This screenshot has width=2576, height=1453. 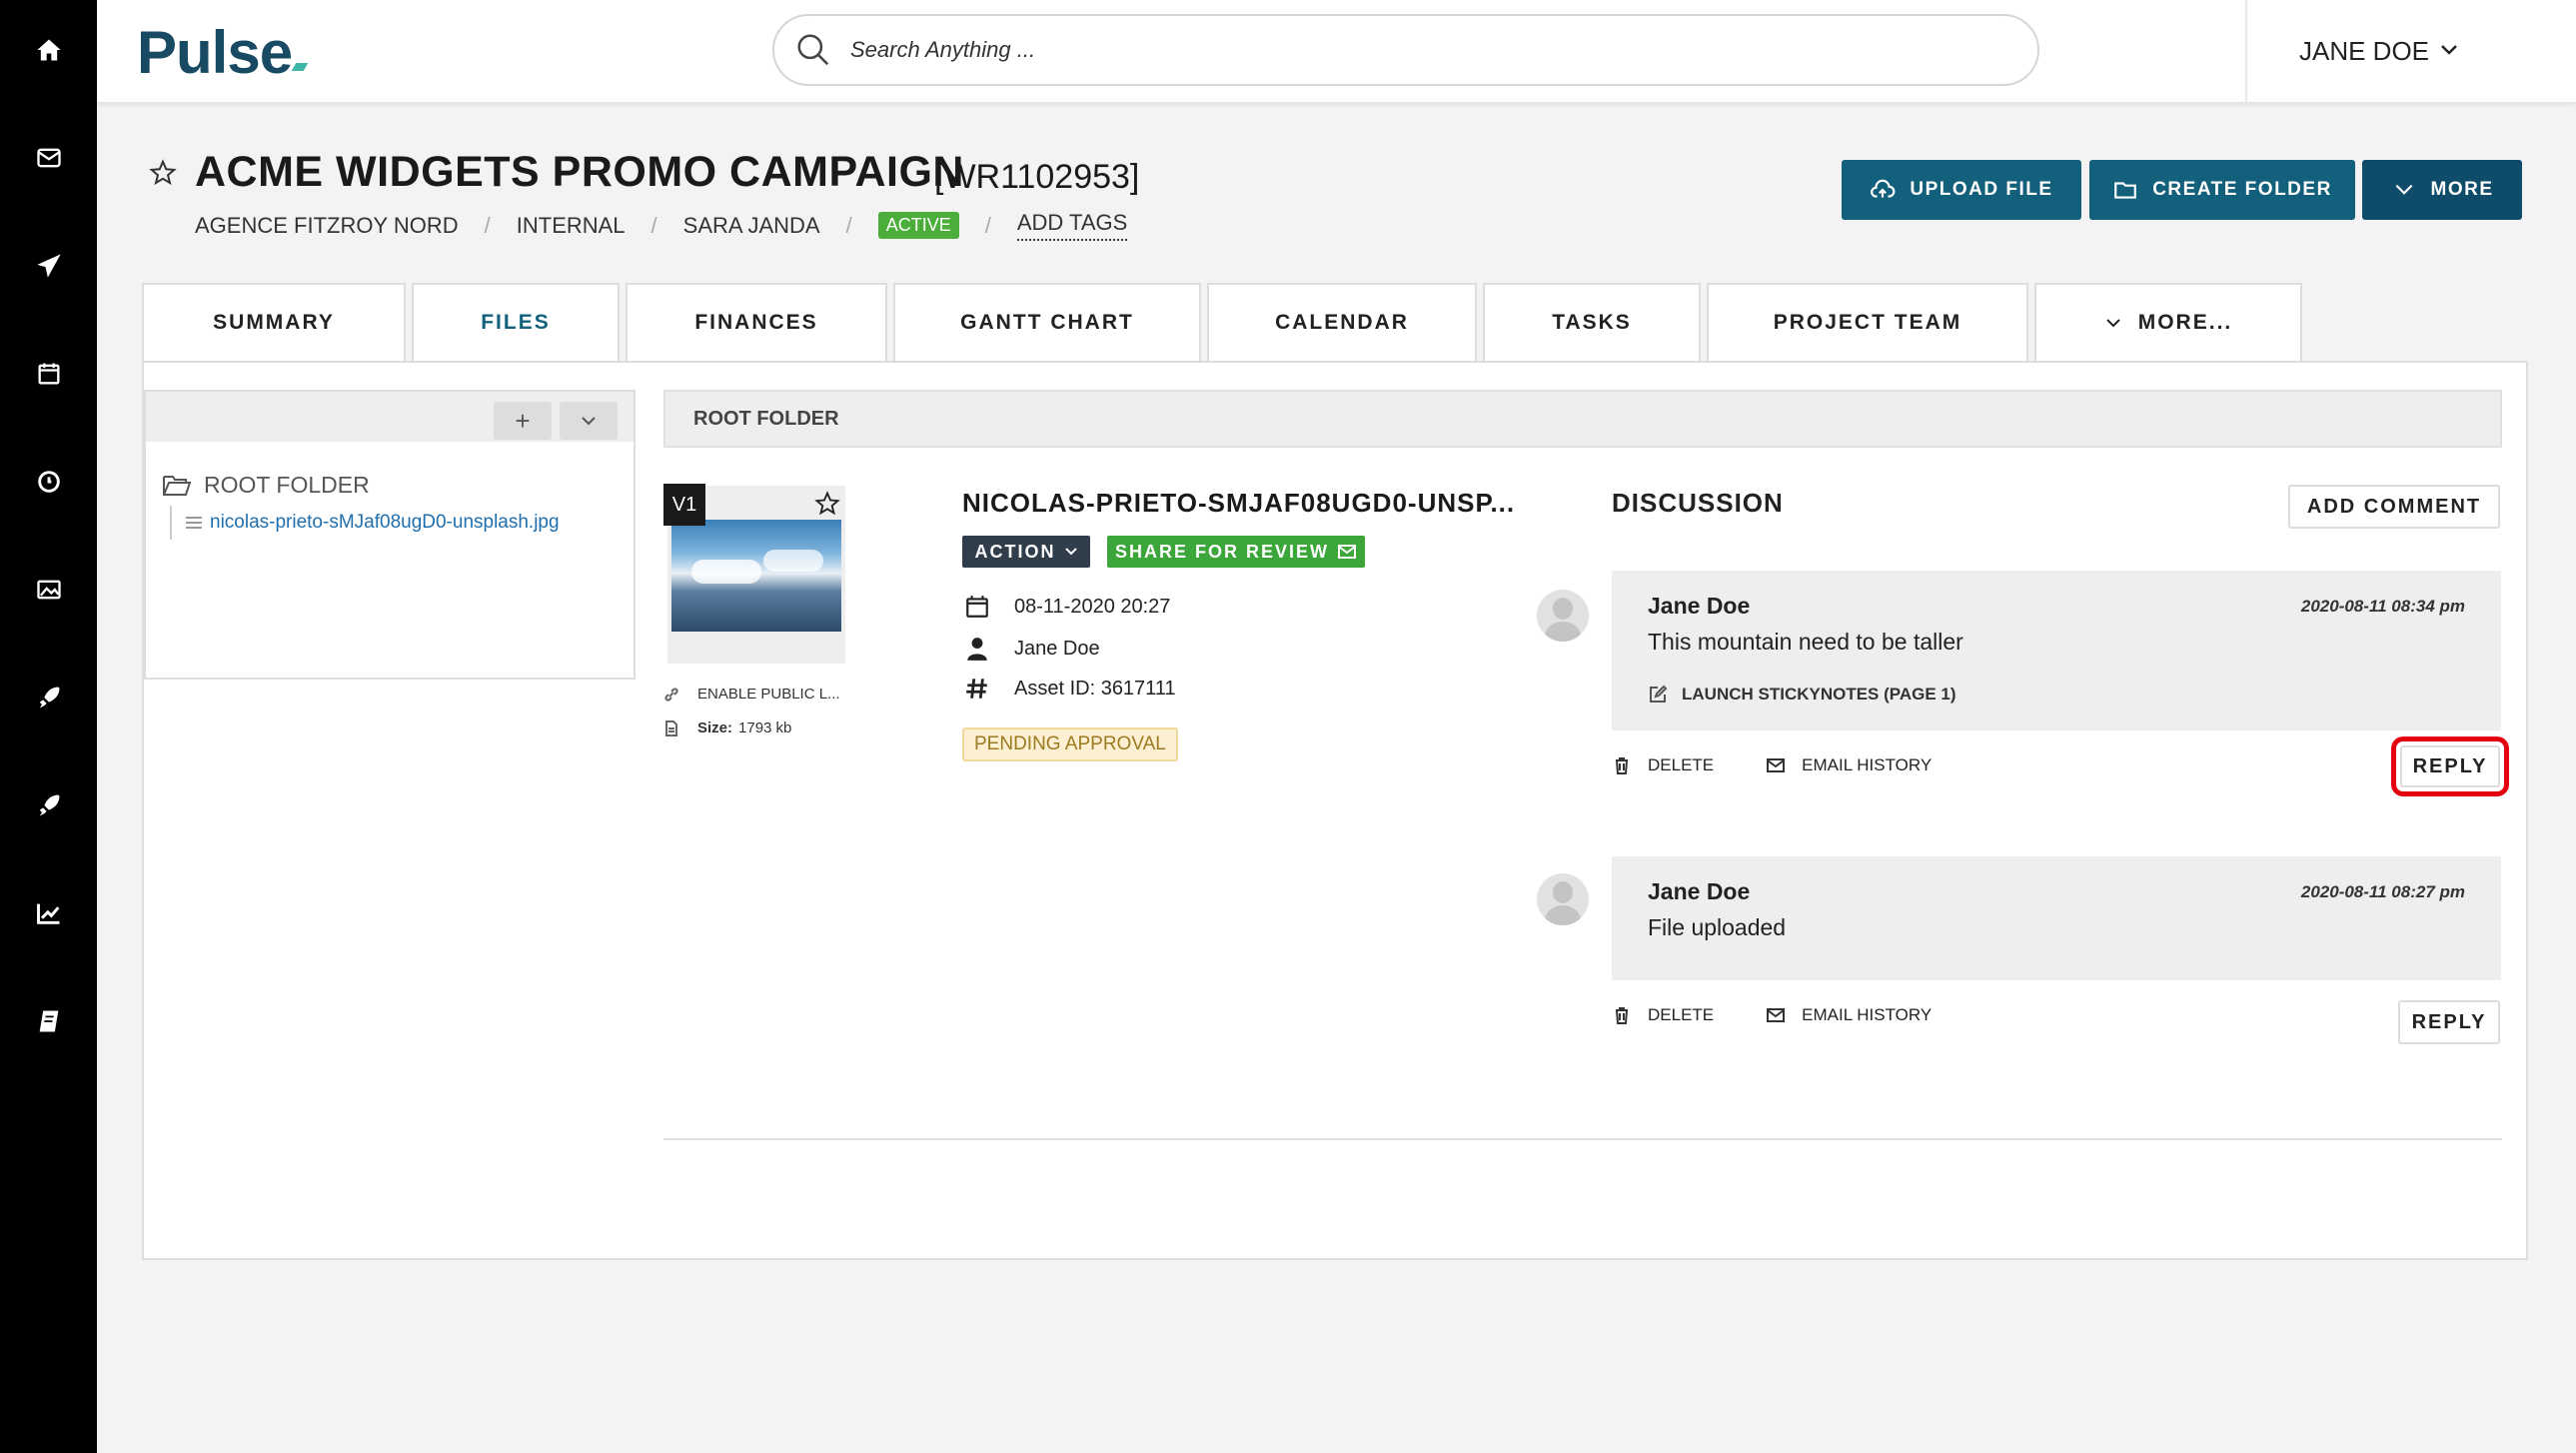 I want to click on tree-options-button, so click(x=589, y=421).